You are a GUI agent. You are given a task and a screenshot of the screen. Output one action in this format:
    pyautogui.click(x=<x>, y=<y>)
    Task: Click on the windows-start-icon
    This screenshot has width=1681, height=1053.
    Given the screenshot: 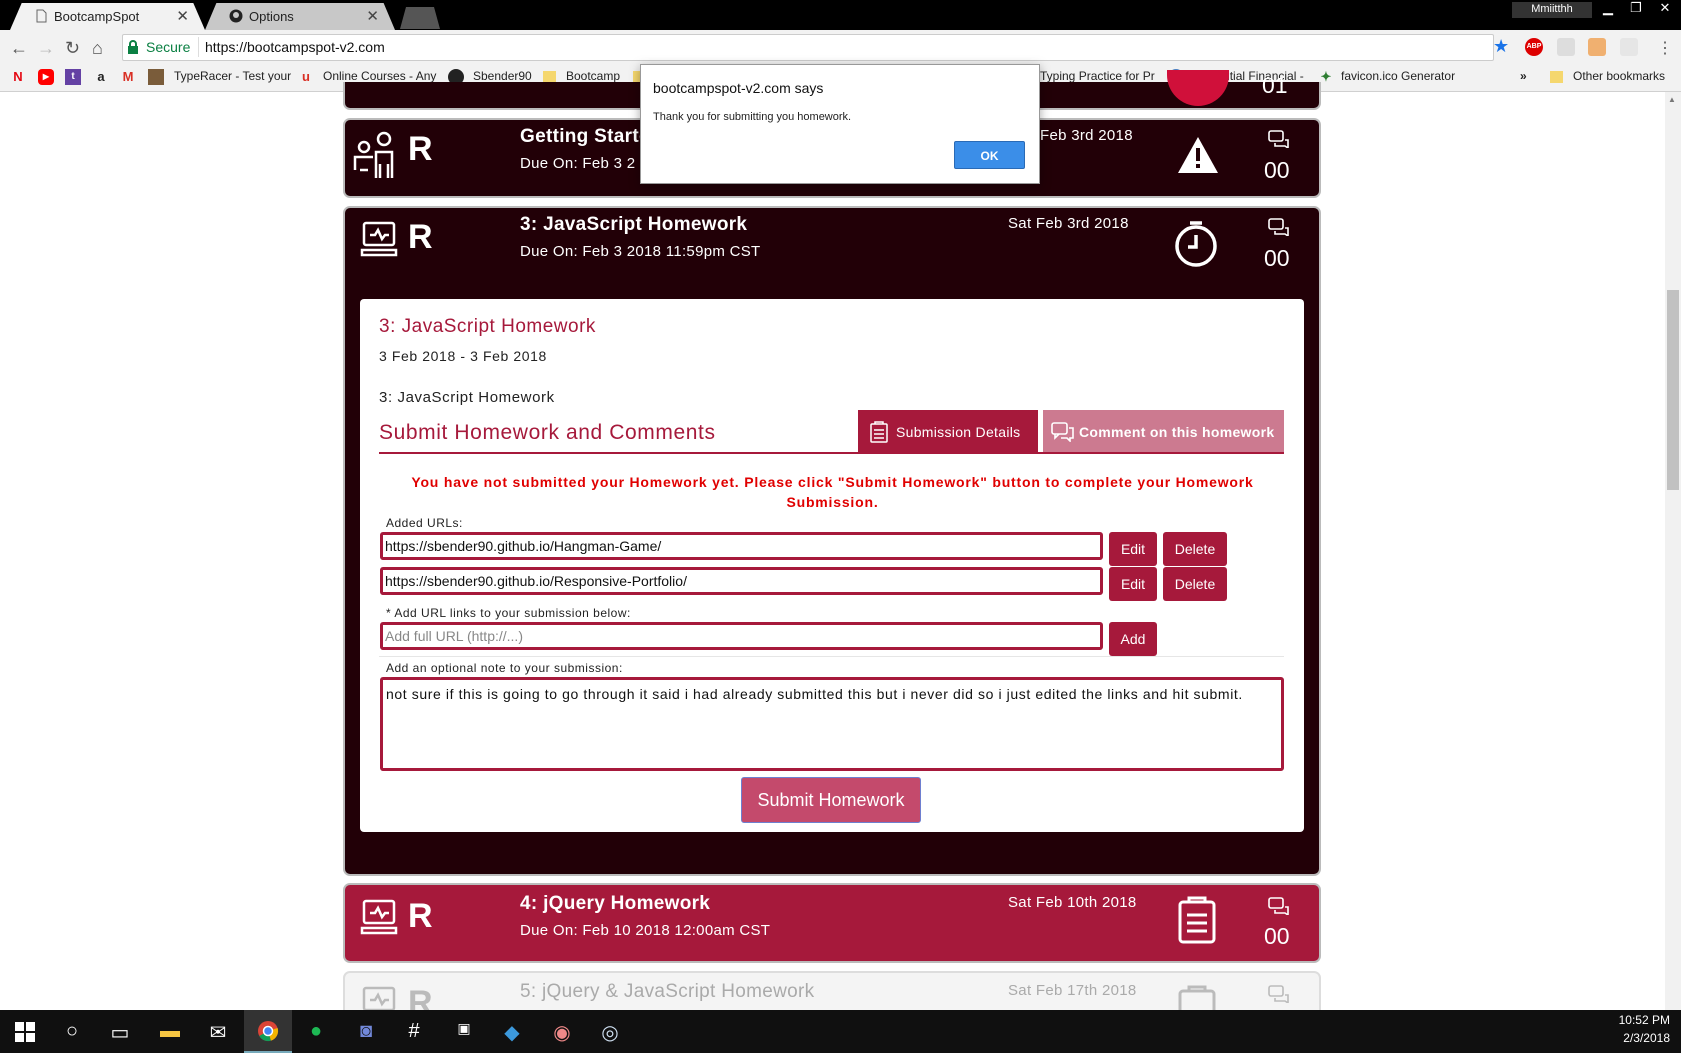 What is the action you would take?
    pyautogui.click(x=25, y=1032)
    